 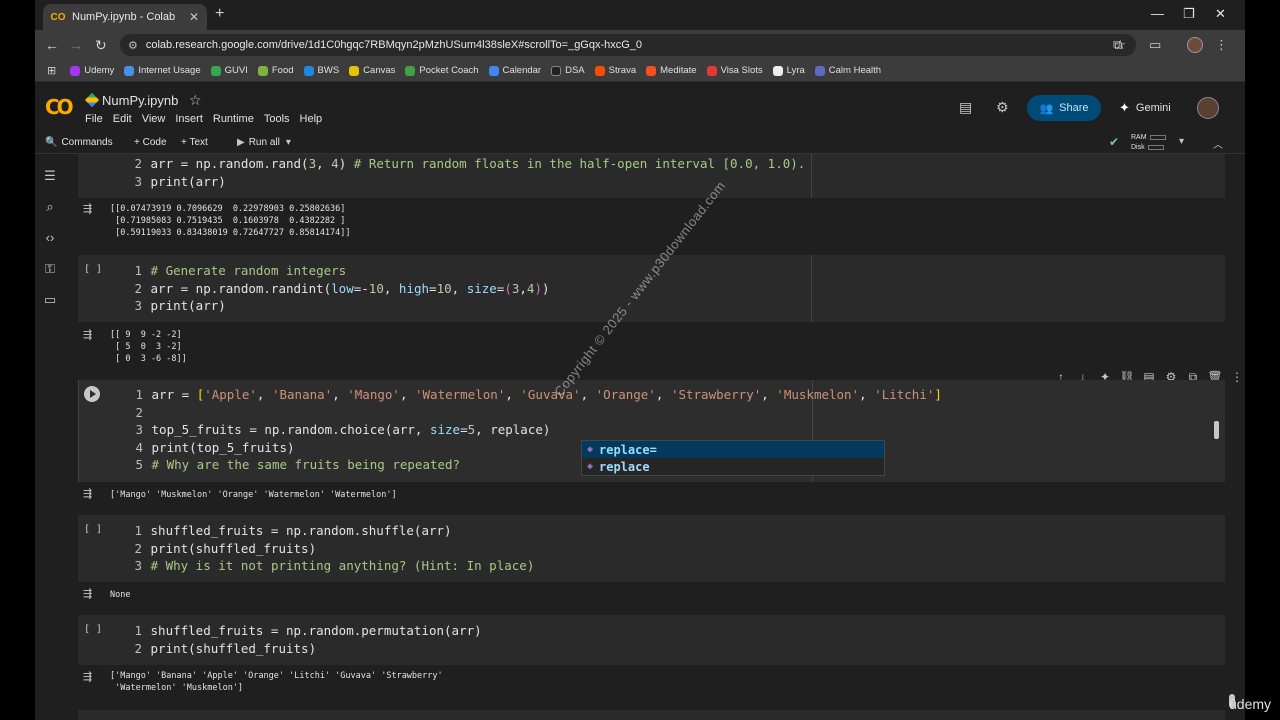 I want to click on menu-edit: Edit, so click(x=122, y=119).